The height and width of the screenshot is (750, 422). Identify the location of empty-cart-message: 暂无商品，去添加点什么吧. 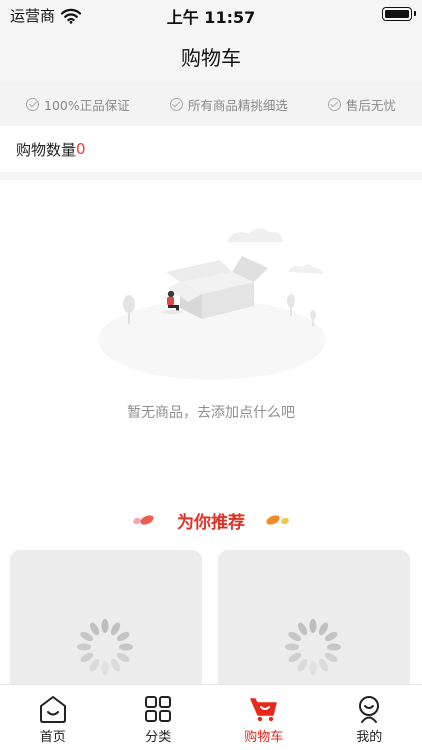
(211, 413).